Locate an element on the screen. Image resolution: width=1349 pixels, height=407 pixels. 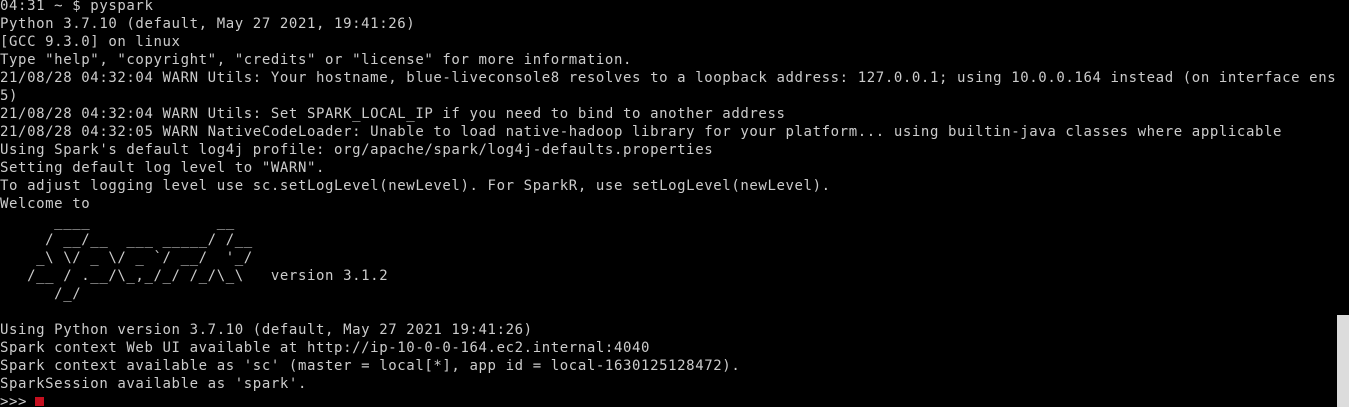
terminal-line: Setting default log level to "WARN". is located at coordinates (163, 168).